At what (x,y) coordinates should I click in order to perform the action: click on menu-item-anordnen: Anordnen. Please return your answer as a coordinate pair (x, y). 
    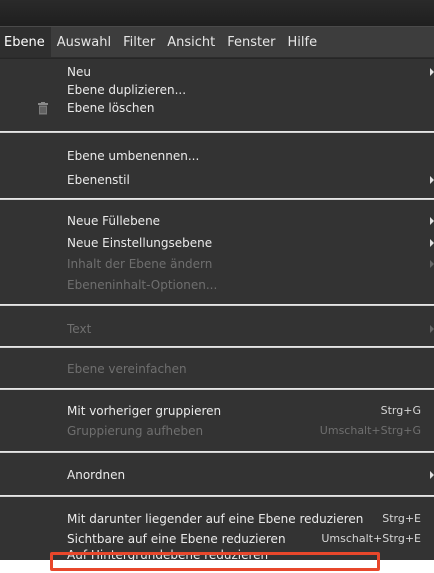
    Looking at the image, I should click on (217, 475).